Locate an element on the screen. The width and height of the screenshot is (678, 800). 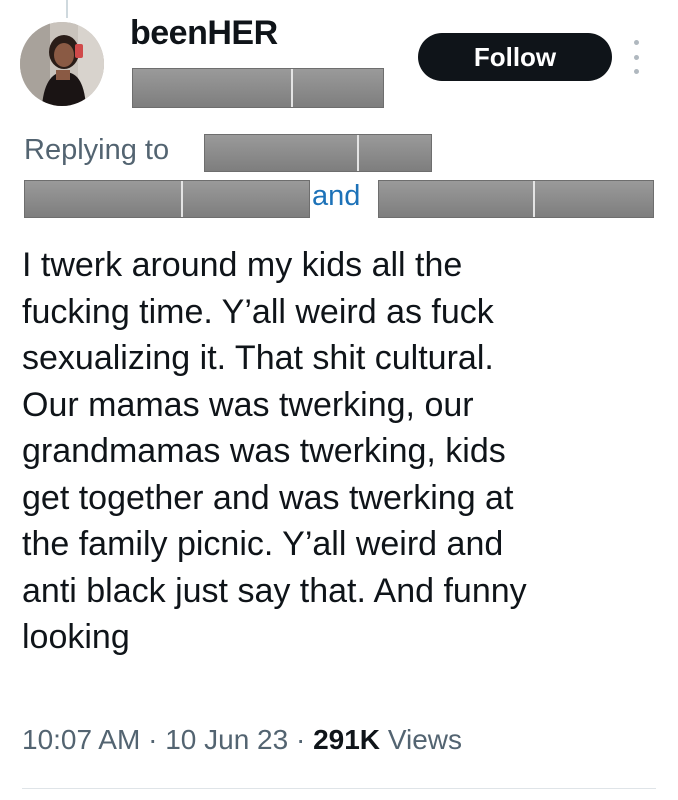
replying-to-label: Replying to is located at coordinates (97, 150).